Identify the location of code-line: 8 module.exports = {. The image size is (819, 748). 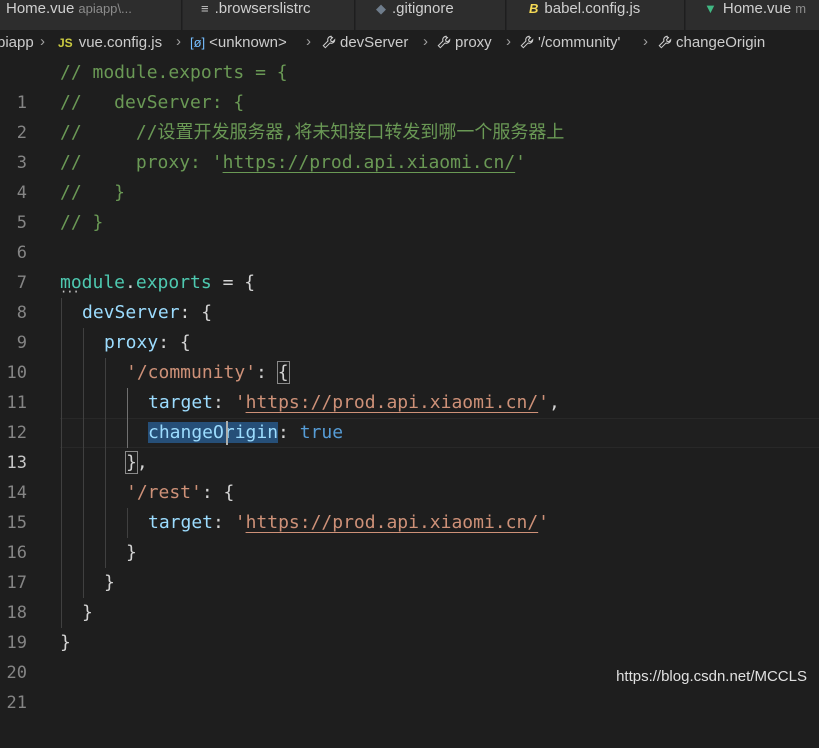
(409, 295).